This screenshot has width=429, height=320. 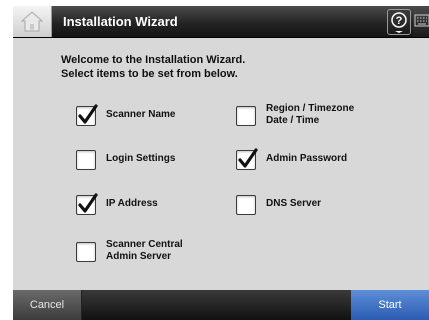 What do you see at coordinates (221, 22) in the screenshot?
I see `title-bar: Installation Wizard ?` at bounding box center [221, 22].